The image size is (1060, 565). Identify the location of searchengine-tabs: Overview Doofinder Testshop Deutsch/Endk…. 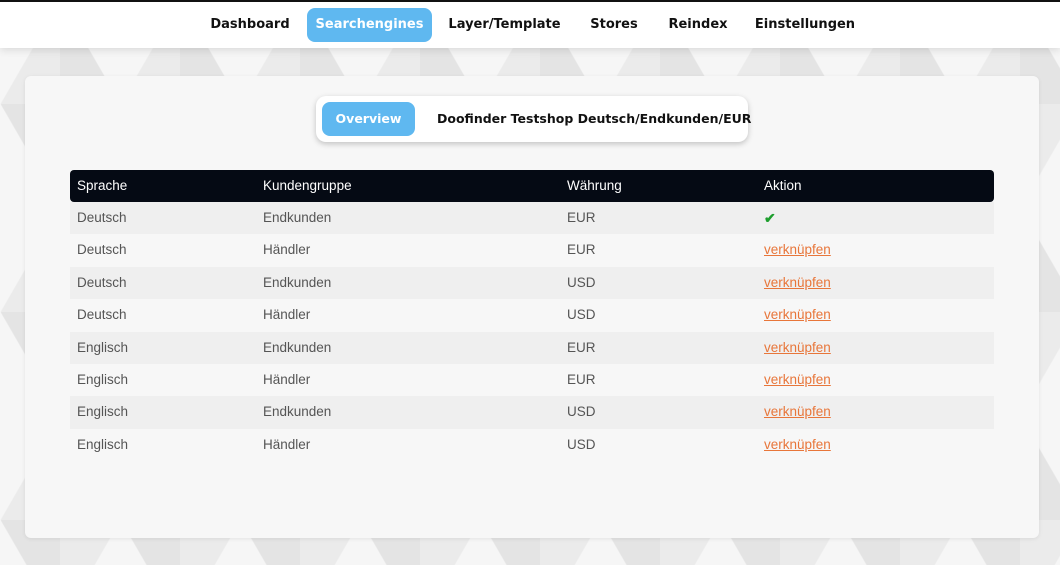
(533, 119).